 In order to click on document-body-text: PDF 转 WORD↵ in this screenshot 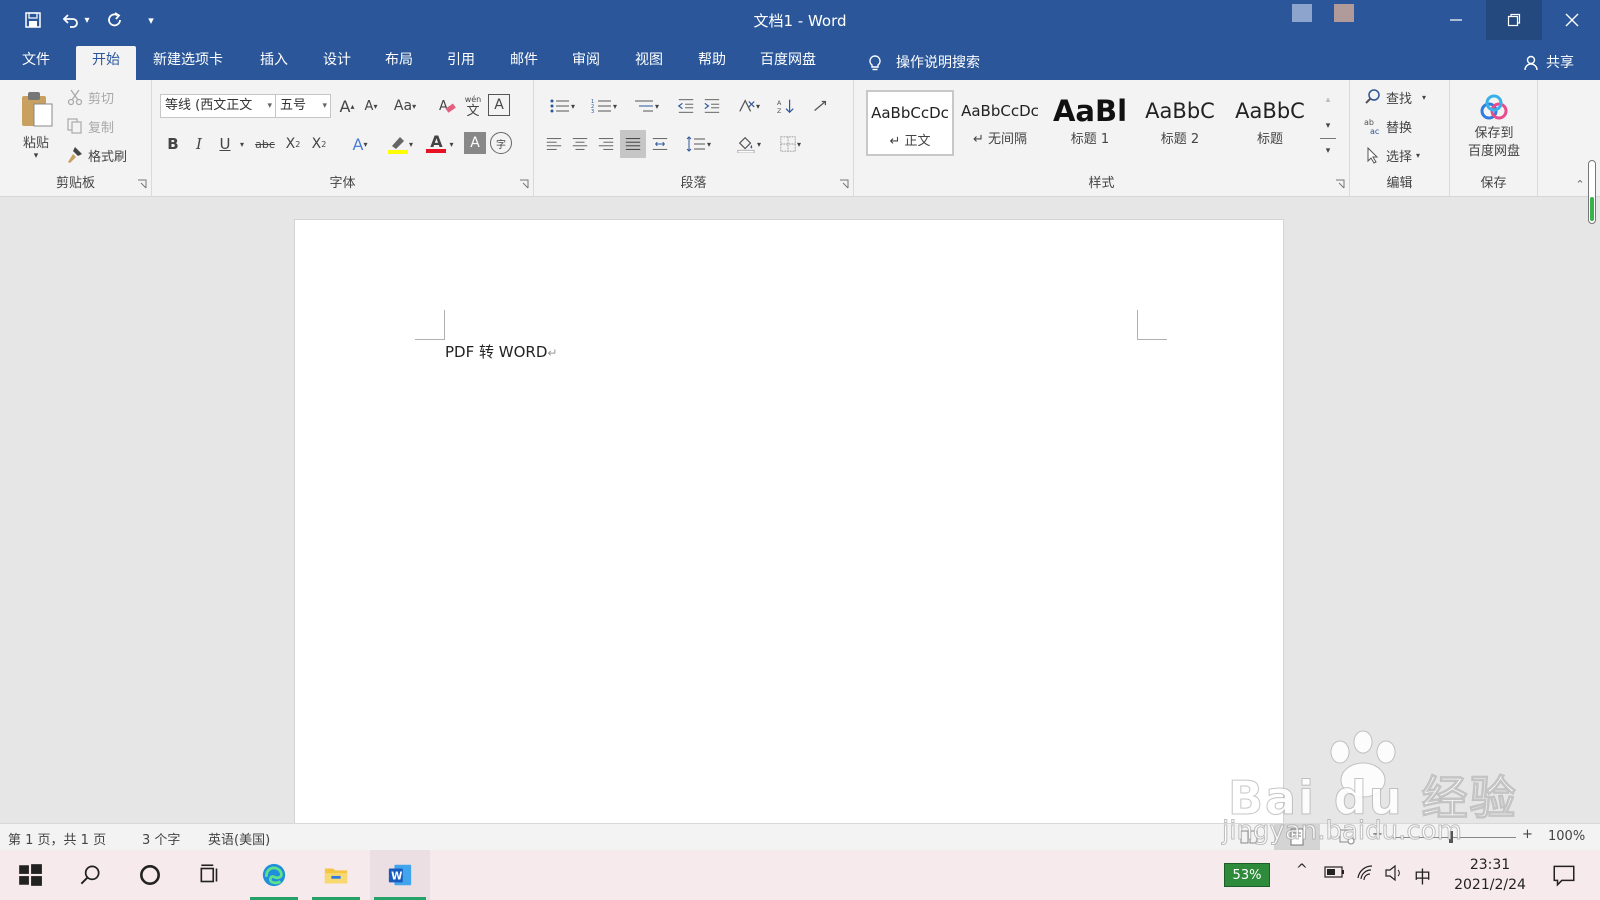, I will do `click(501, 351)`.